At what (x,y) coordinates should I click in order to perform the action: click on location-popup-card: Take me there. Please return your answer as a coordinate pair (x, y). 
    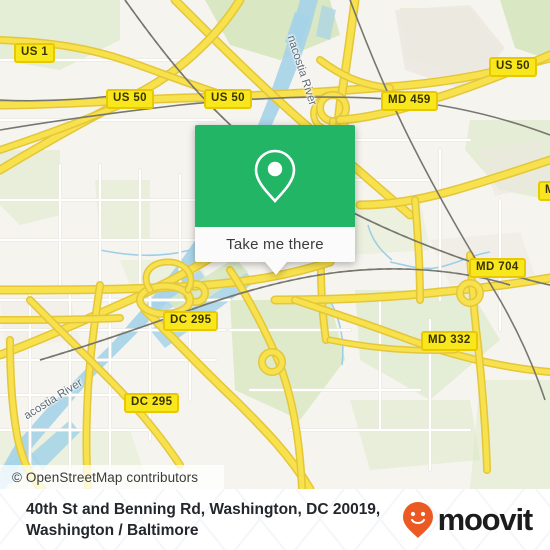
    Looking at the image, I should click on (275, 200).